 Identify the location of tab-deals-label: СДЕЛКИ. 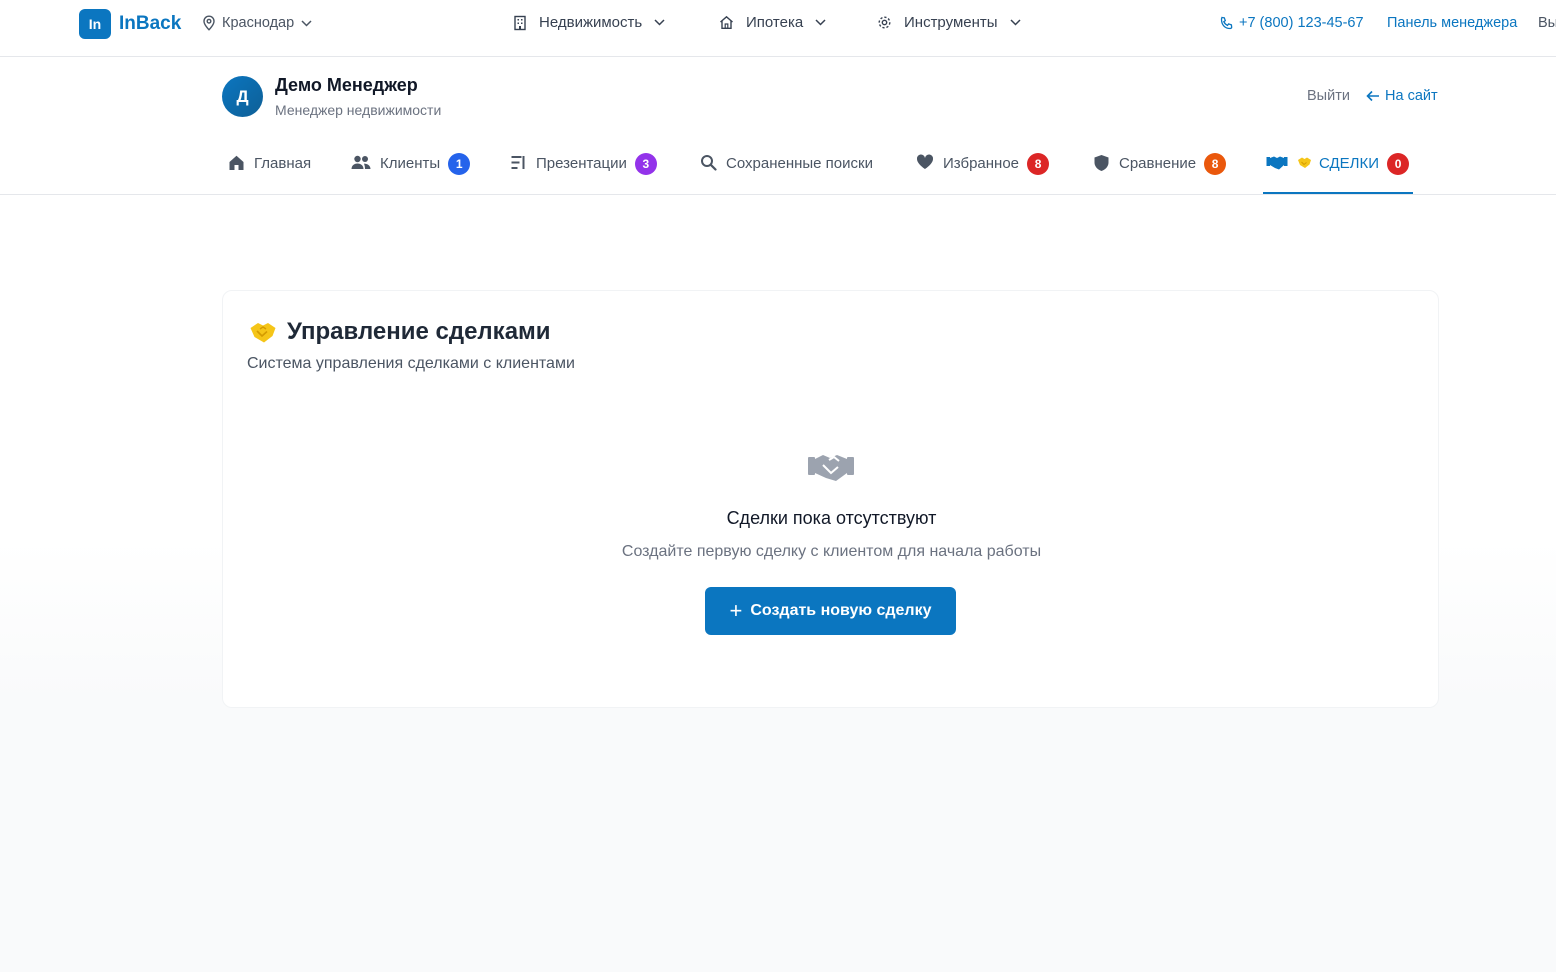
(1349, 163).